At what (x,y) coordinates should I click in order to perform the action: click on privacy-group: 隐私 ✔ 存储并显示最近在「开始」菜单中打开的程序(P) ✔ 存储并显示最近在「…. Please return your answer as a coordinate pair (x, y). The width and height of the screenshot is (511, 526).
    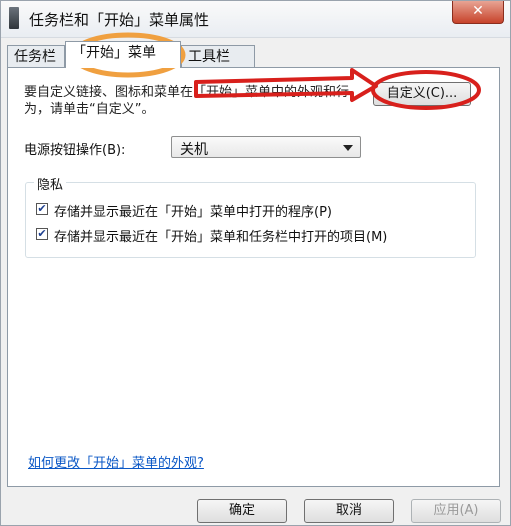
    Looking at the image, I should click on (250, 216).